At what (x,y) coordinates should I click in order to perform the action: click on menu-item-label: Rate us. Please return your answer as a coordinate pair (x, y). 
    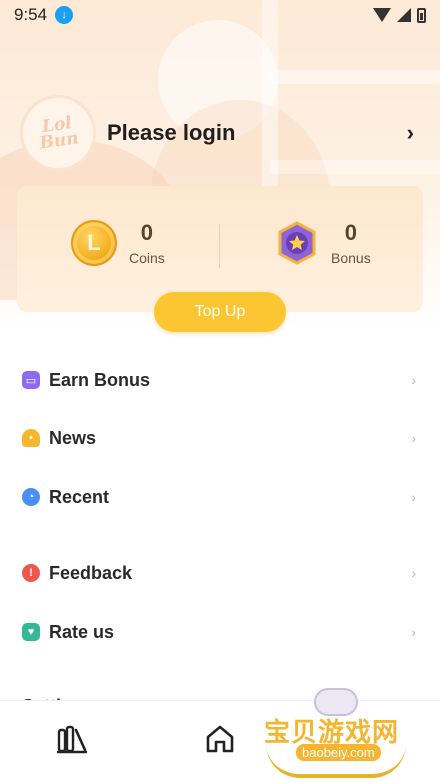
    Looking at the image, I should click on (82, 631).